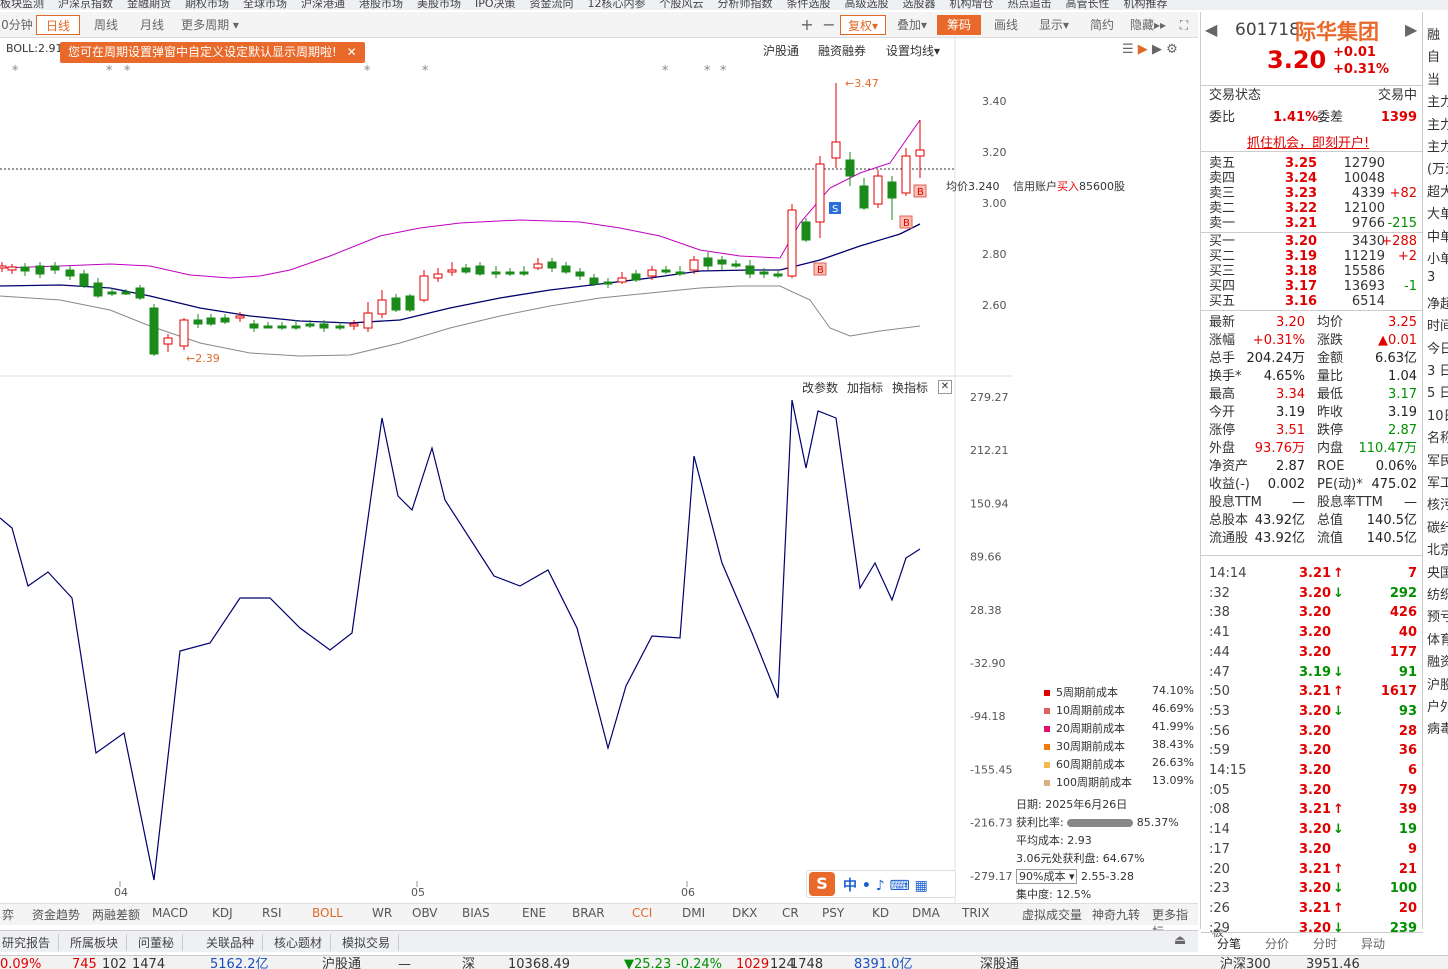 The width and height of the screenshot is (1448, 969). What do you see at coordinates (1219, 889) in the screenshot?
I see `tick-time: :23` at bounding box center [1219, 889].